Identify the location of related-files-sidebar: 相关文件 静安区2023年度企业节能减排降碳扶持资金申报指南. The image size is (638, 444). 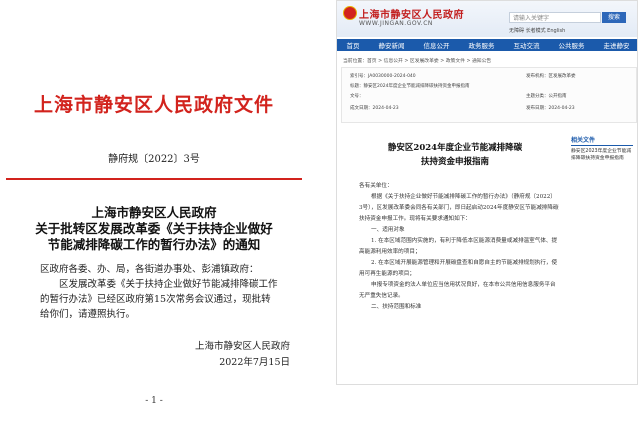
(602, 165).